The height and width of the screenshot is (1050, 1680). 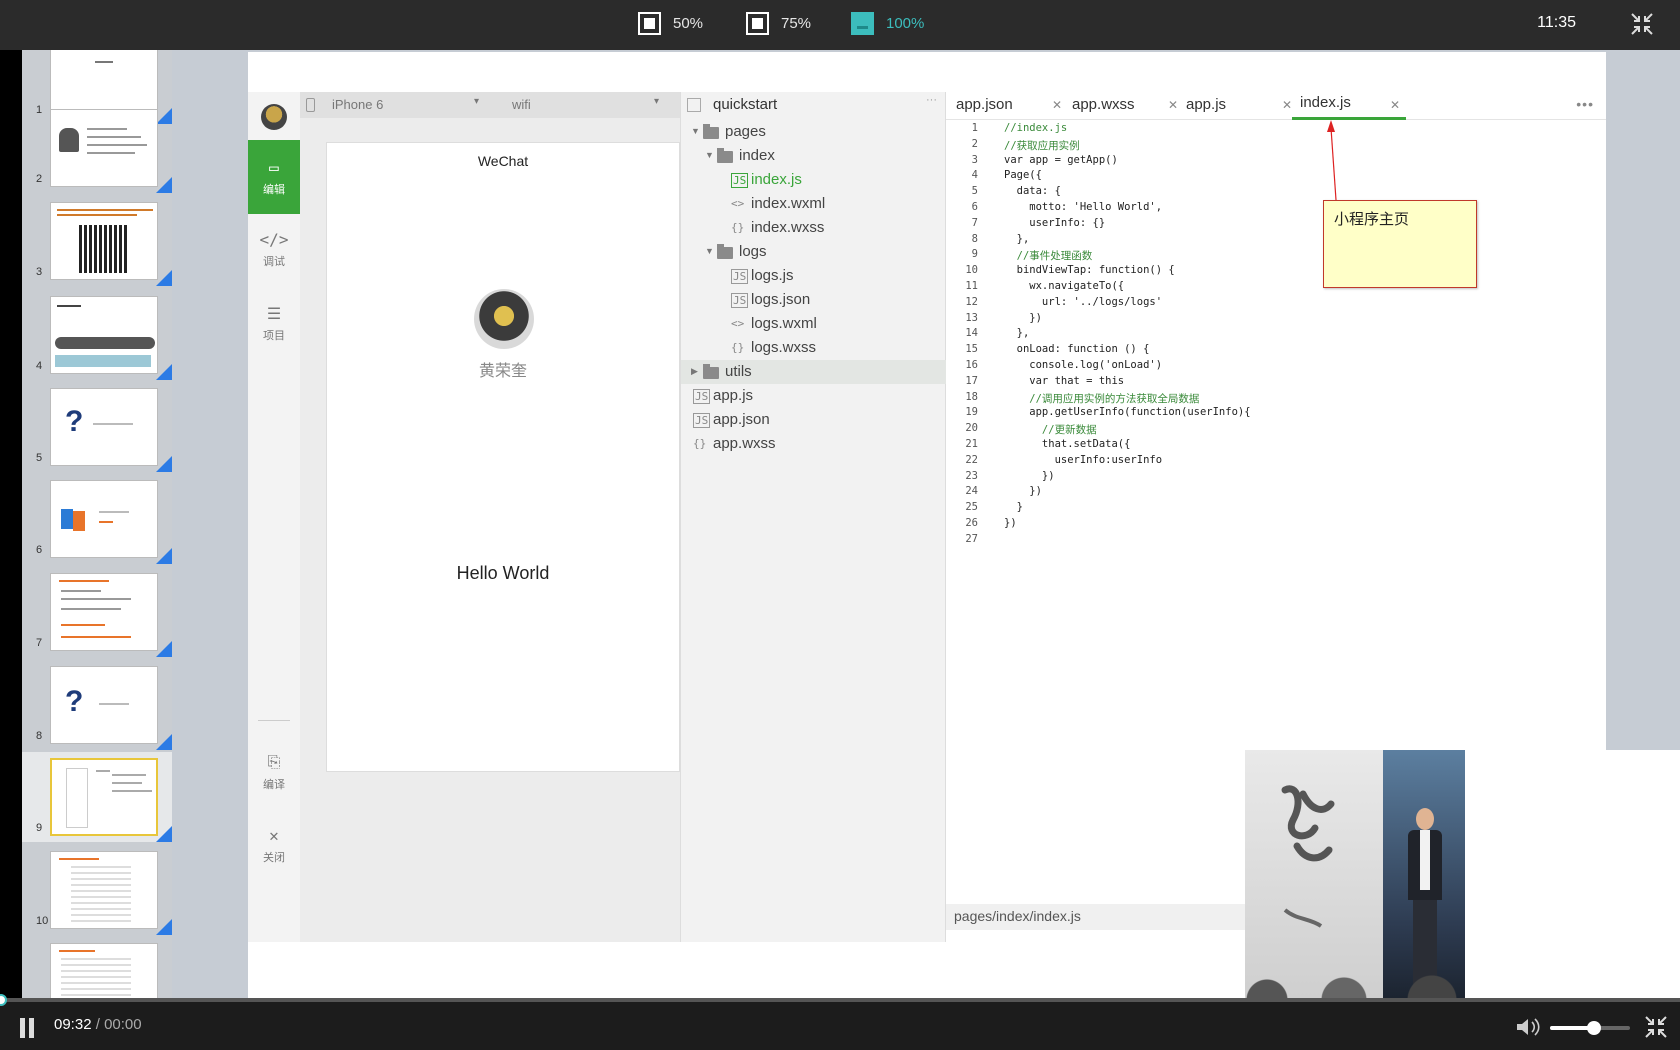 What do you see at coordinates (814, 420) in the screenshot?
I see `tree-file-app-json: JS app.json` at bounding box center [814, 420].